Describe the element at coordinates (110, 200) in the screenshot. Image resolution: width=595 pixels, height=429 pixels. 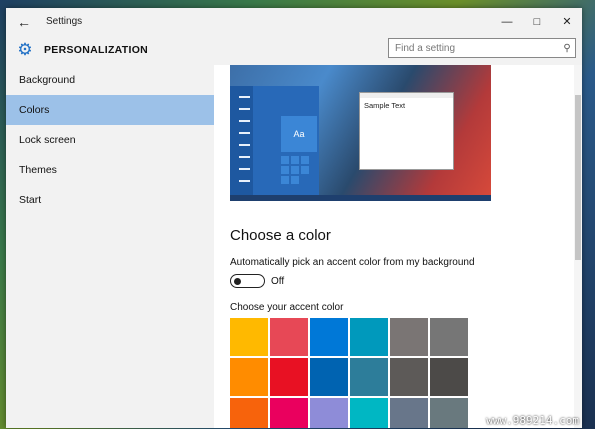
I see `sidebar-item-start: Start` at that location.